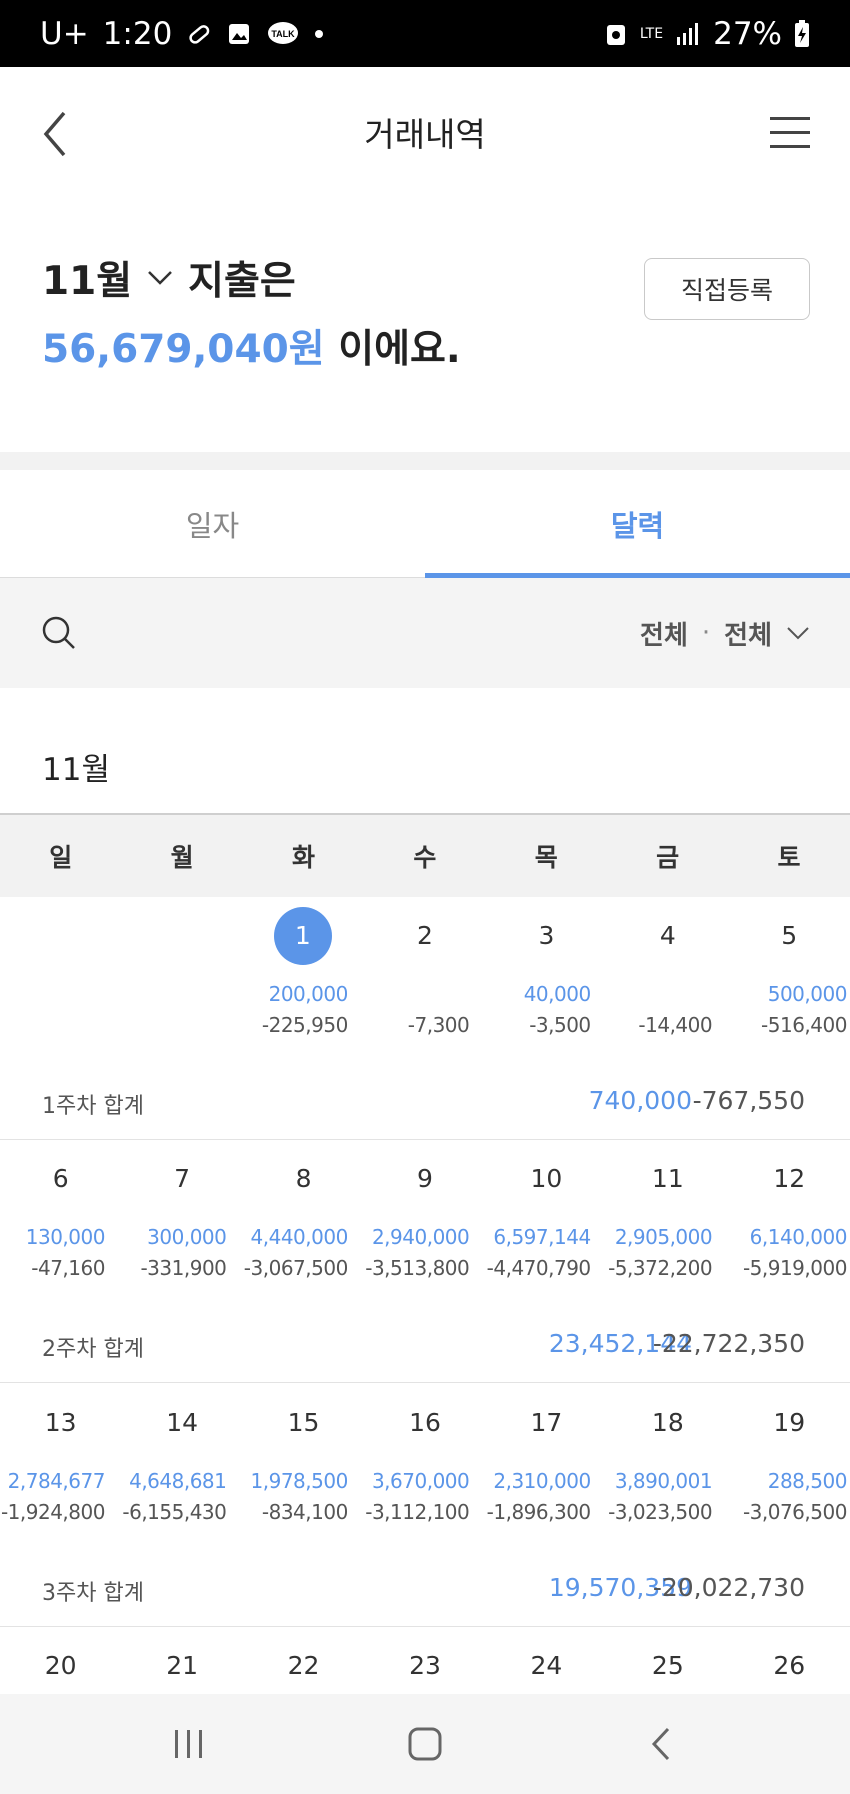 The height and width of the screenshot is (1794, 850). I want to click on day-expense: -1,924,800, so click(53, 1512).